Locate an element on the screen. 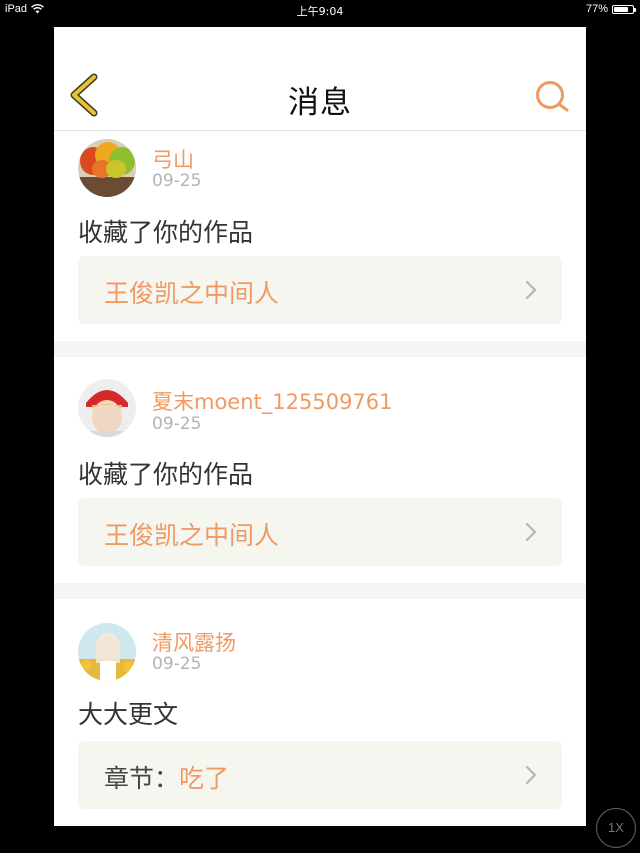  avatar-leaves-image is located at coordinates (107, 168).